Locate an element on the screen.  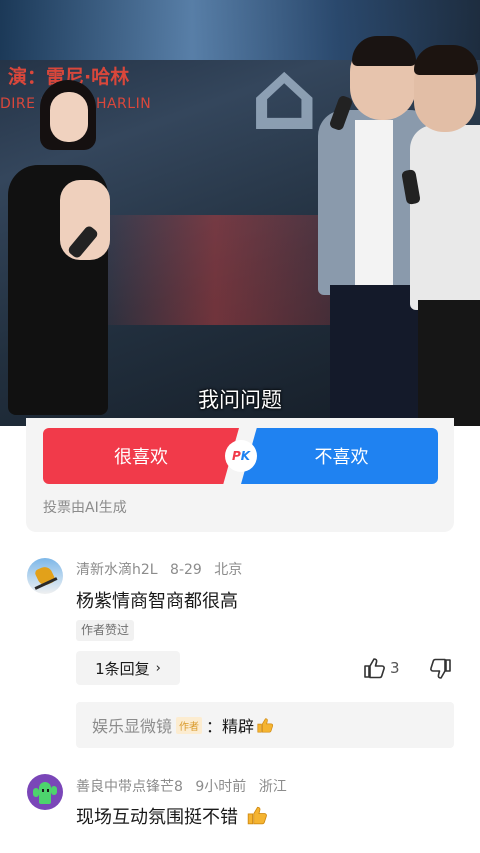
pk-badge-k: K is located at coordinates (245, 456).